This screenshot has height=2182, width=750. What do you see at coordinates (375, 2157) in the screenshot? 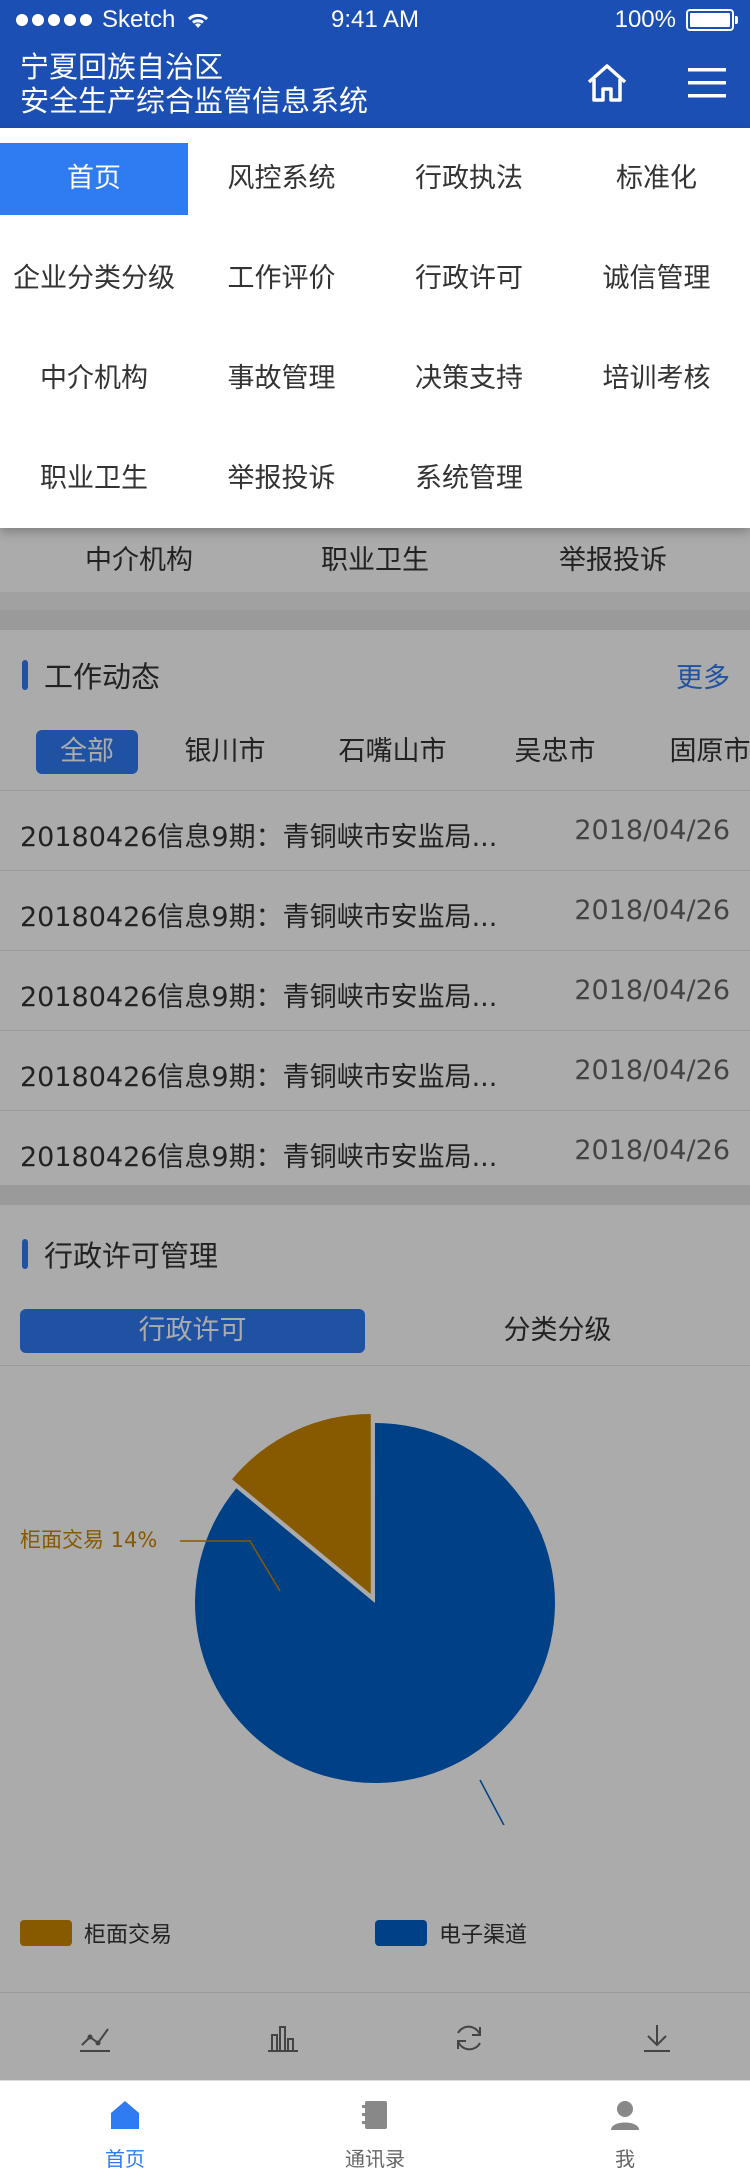
I see `tab-label: 通讯录` at bounding box center [375, 2157].